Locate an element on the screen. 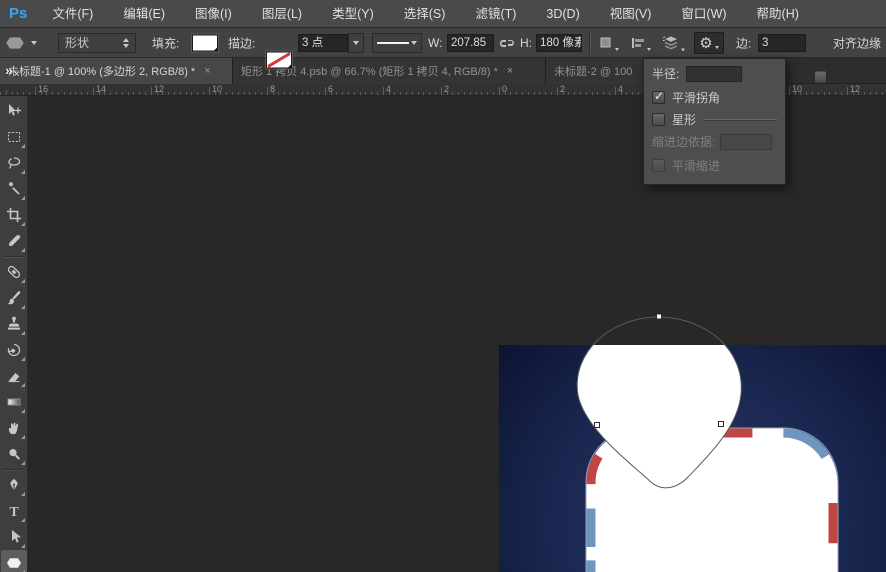 Image resolution: width=886 pixels, height=572 pixels. lasso-tool is located at coordinates (14, 163).